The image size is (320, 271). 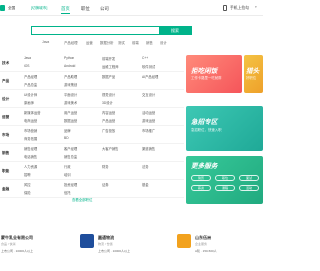 What do you see at coordinates (5, 171) in the screenshot?
I see `category-title: 职能` at bounding box center [5, 171].